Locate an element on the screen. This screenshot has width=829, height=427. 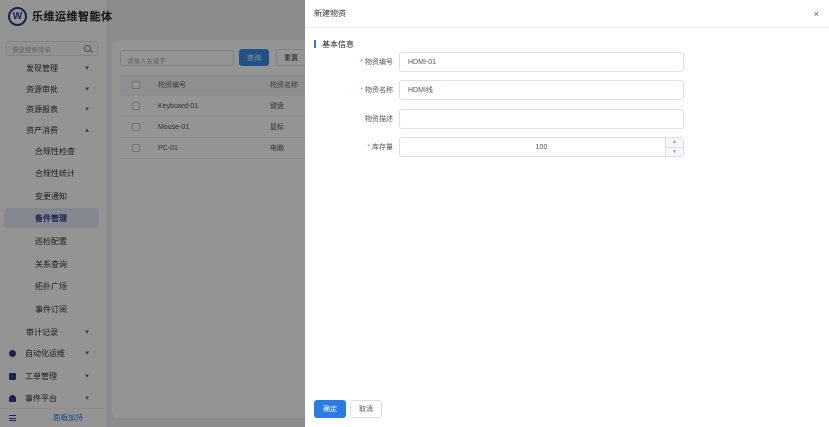
form-row-stock: * 库存量 100 ▲ ▼ is located at coordinates (567, 147).